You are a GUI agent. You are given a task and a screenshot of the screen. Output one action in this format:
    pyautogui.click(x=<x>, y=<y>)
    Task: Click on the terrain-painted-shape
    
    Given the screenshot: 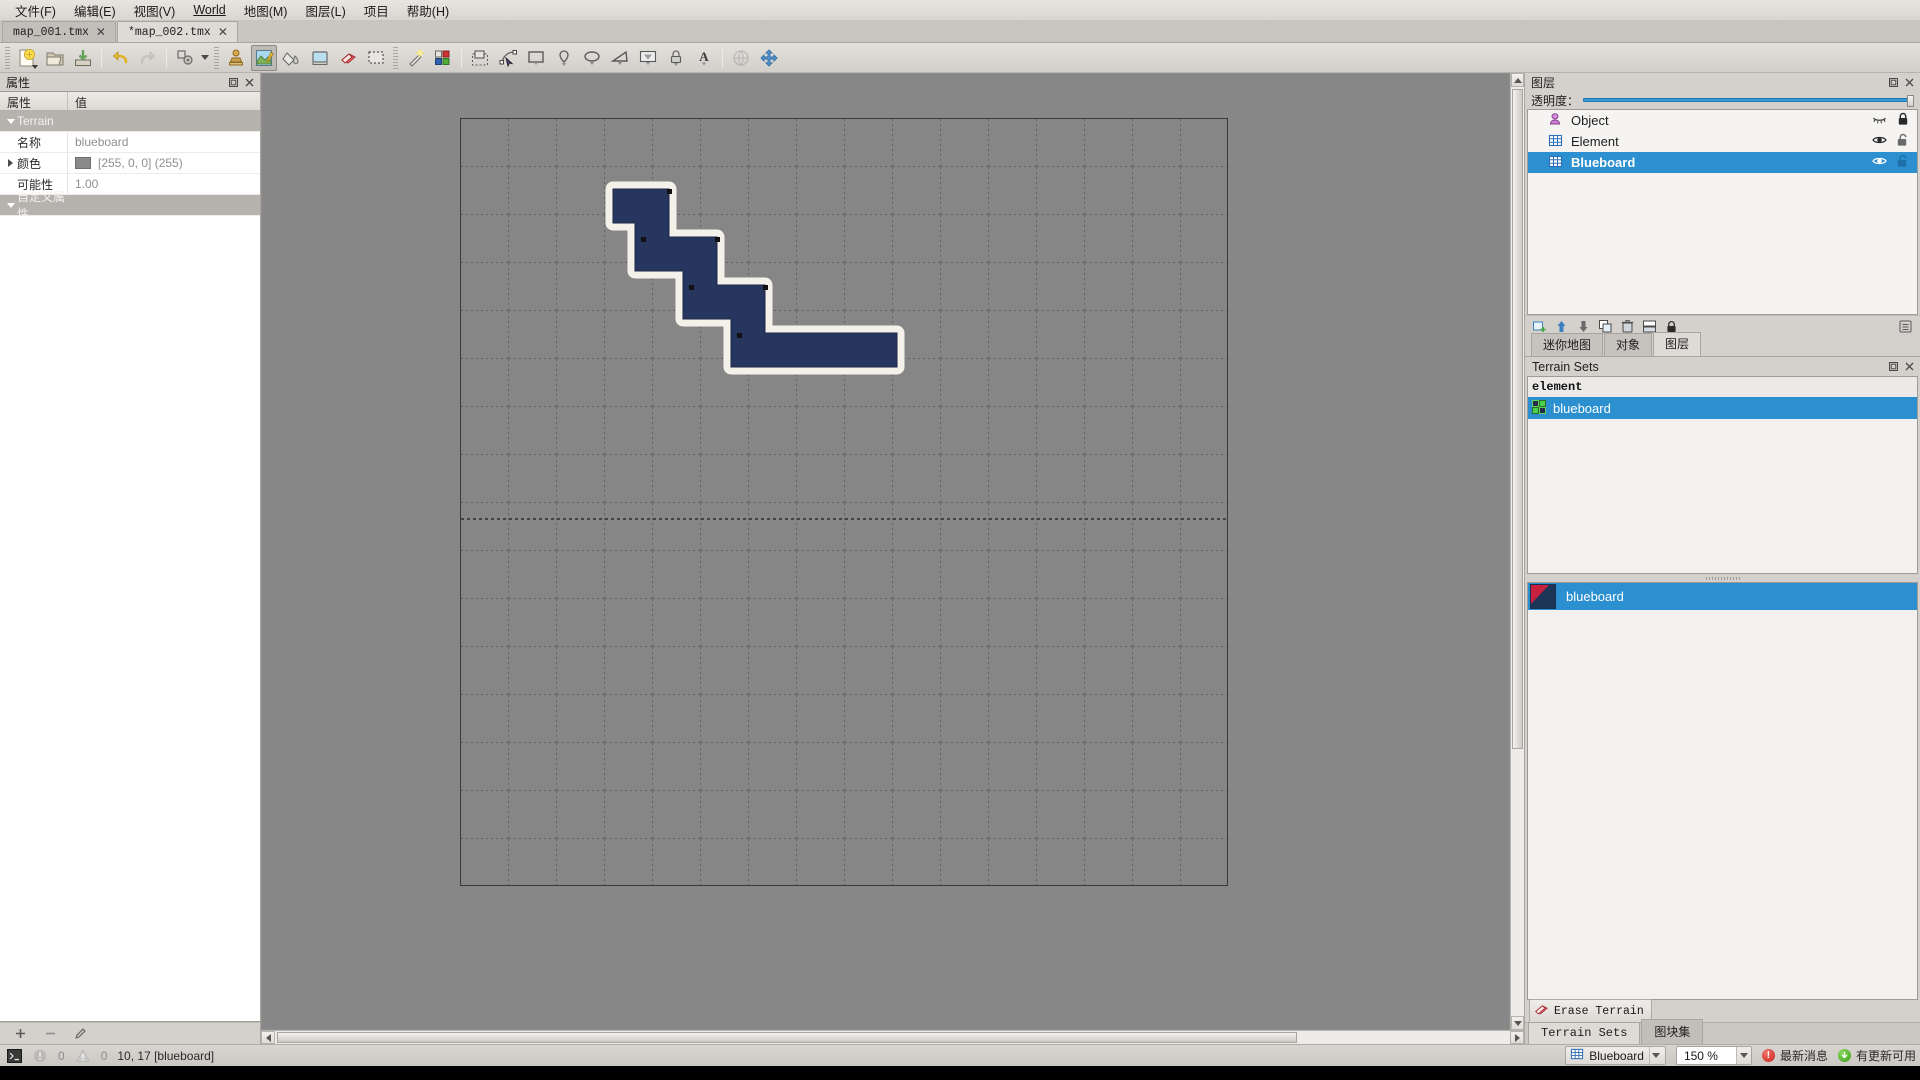 What is the action you would take?
    pyautogui.click(x=789, y=281)
    